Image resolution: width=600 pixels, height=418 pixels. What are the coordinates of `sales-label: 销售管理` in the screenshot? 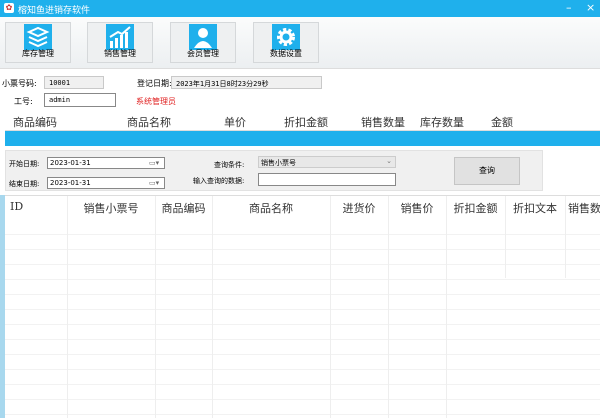 It's located at (120, 53).